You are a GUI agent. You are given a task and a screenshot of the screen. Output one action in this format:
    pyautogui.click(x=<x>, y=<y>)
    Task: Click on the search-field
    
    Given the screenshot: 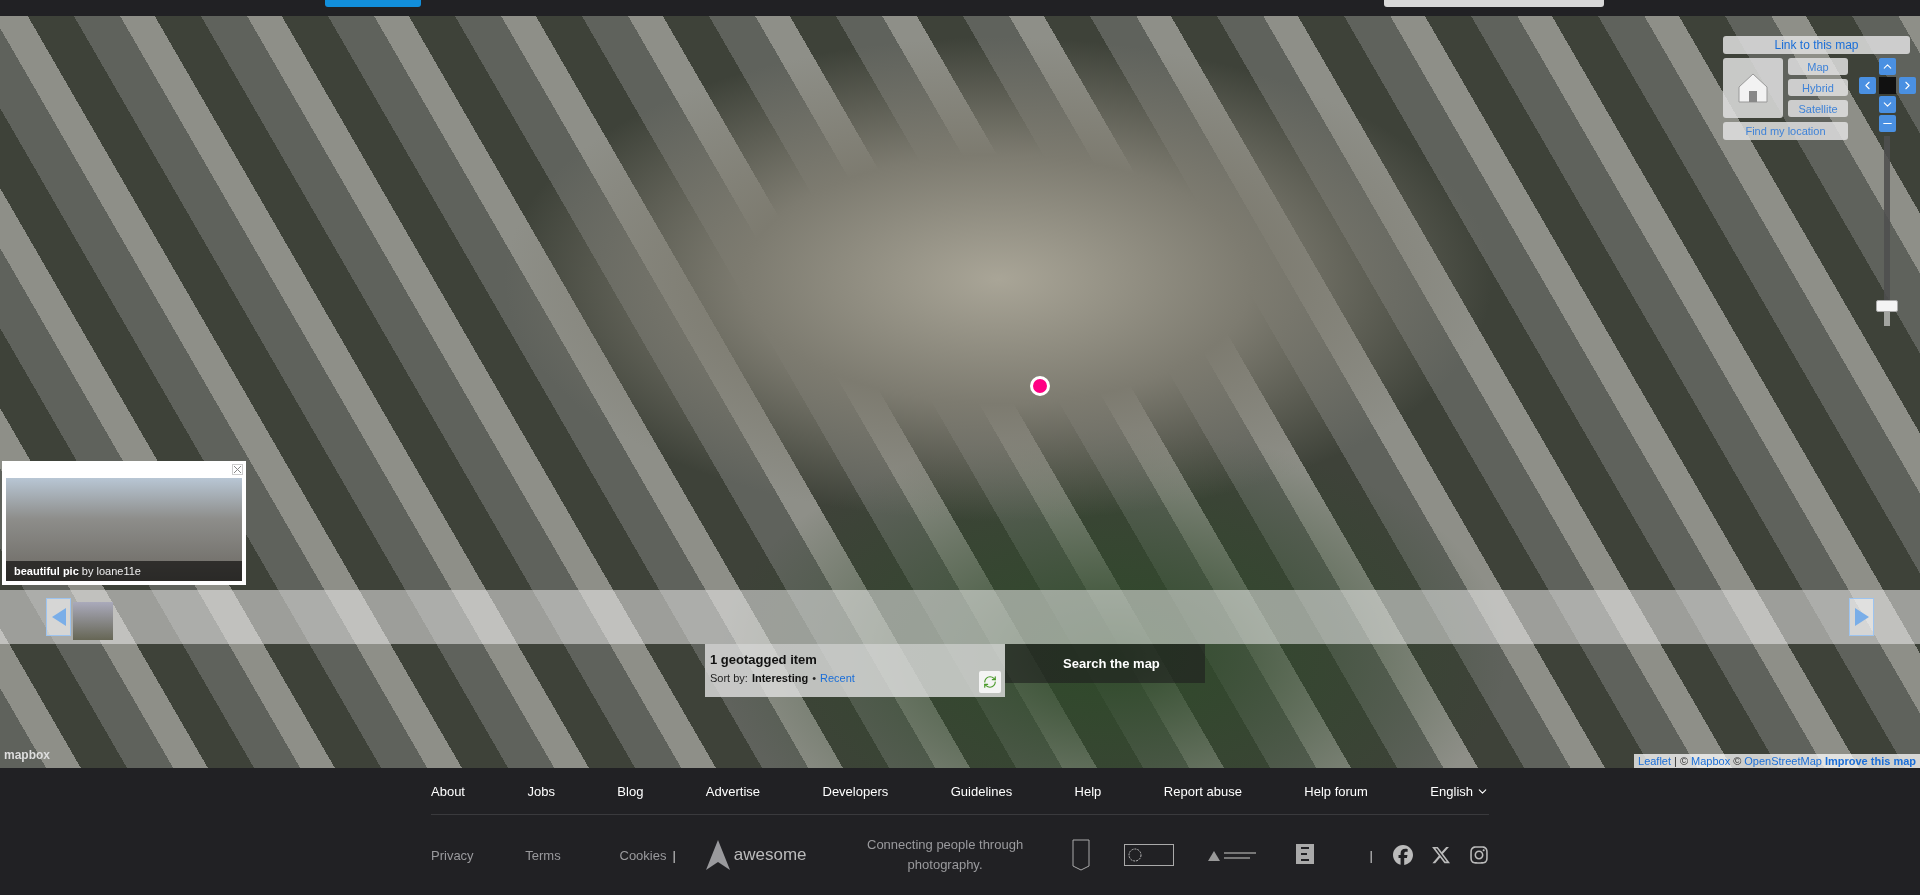 What is the action you would take?
    pyautogui.click(x=1494, y=3)
    